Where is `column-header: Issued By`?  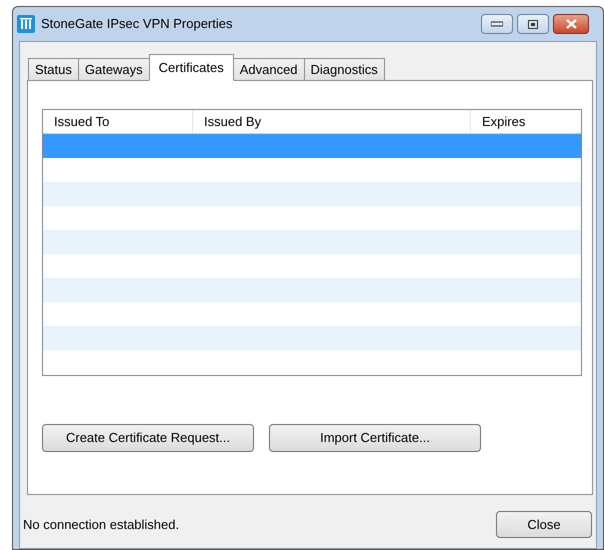 column-header: Issued By is located at coordinates (233, 122).